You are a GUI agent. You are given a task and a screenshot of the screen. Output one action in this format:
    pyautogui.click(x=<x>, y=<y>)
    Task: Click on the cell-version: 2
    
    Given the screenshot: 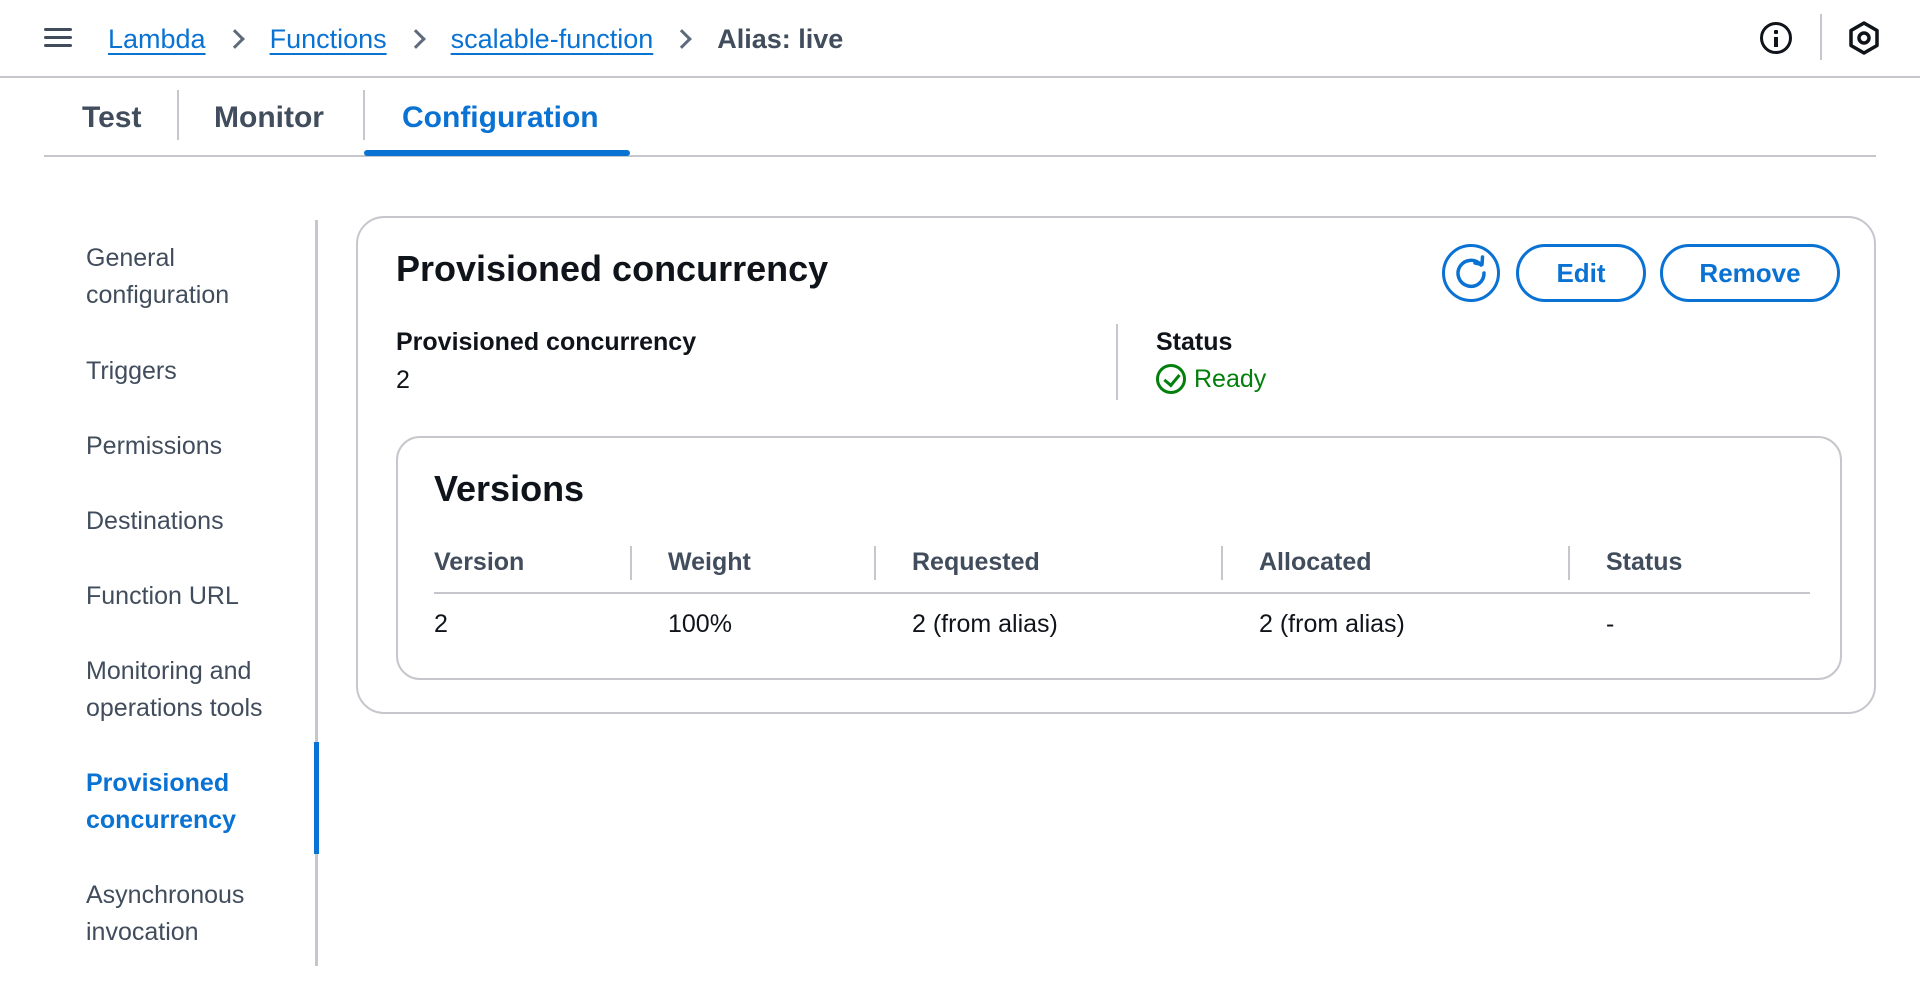 What is the action you would take?
    pyautogui.click(x=441, y=624)
    